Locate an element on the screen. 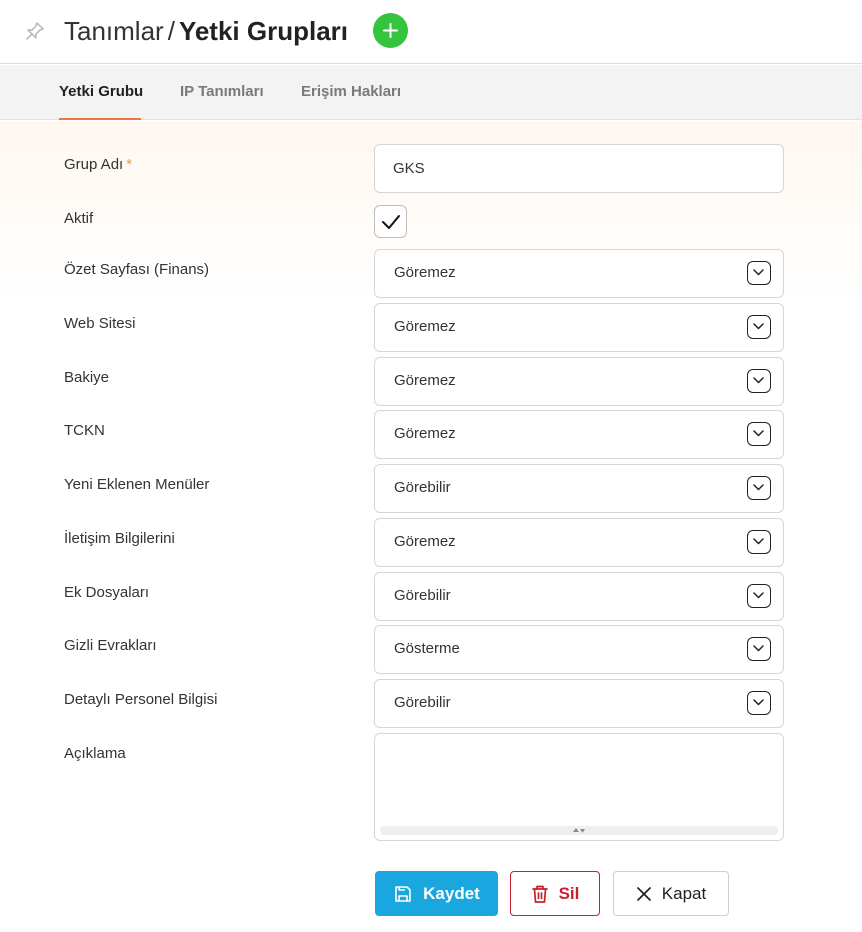 The width and height of the screenshot is (862, 932). permission-select-tckn: Göremez is located at coordinates (579, 434).